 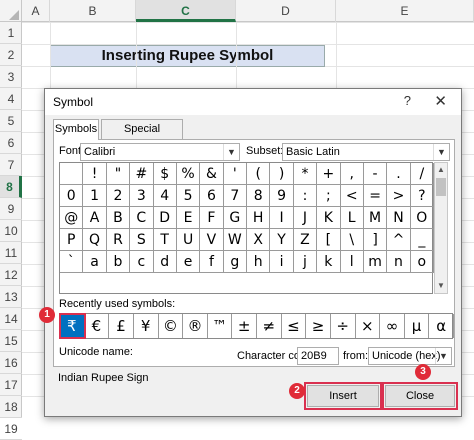 I want to click on character-grid-scrollbar: ▲ ▼, so click(x=441, y=228).